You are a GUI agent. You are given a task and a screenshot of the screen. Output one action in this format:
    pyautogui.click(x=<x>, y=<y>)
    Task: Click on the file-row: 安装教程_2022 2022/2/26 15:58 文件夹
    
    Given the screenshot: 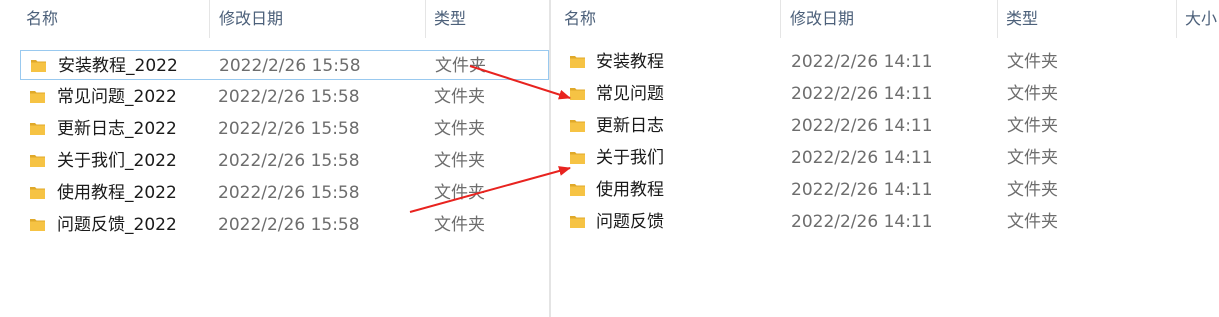 What is the action you would take?
    pyautogui.click(x=284, y=65)
    